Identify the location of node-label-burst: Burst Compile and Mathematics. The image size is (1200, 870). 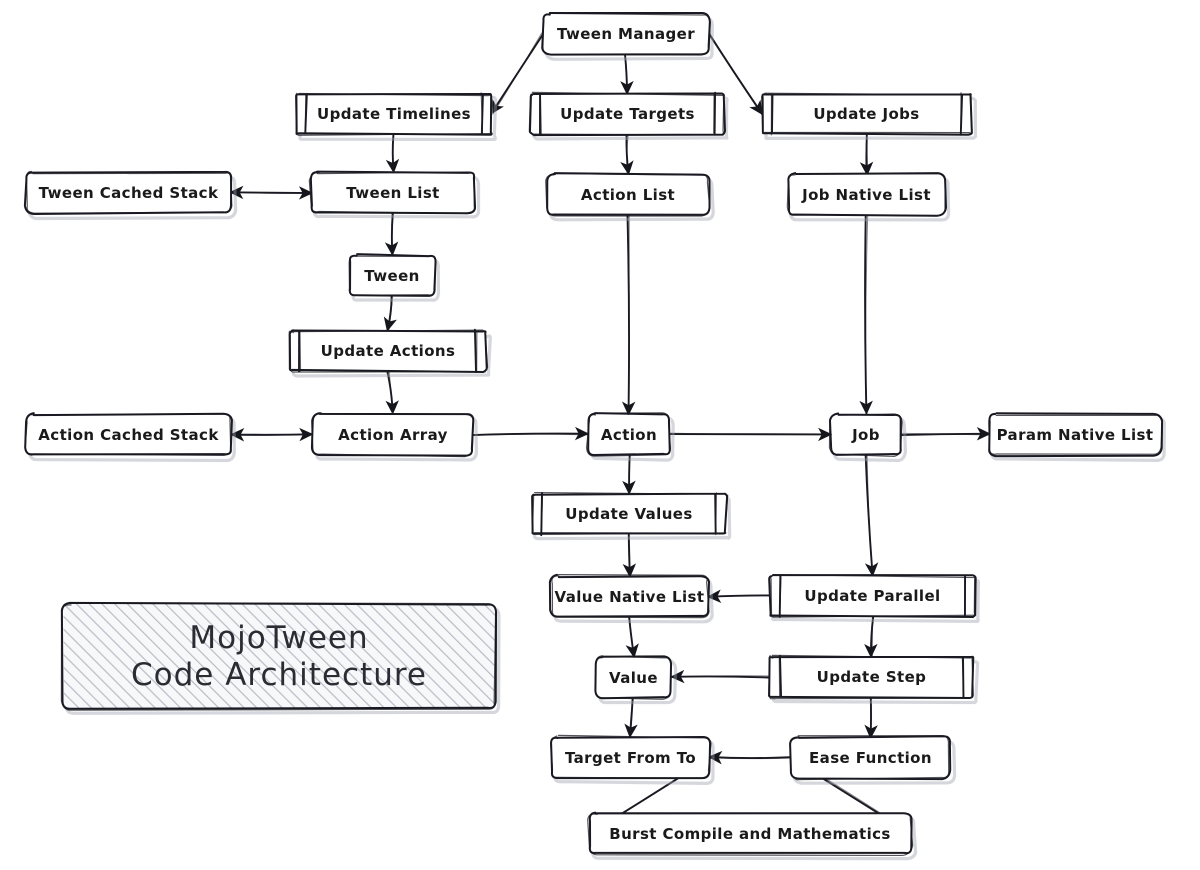
(750, 833).